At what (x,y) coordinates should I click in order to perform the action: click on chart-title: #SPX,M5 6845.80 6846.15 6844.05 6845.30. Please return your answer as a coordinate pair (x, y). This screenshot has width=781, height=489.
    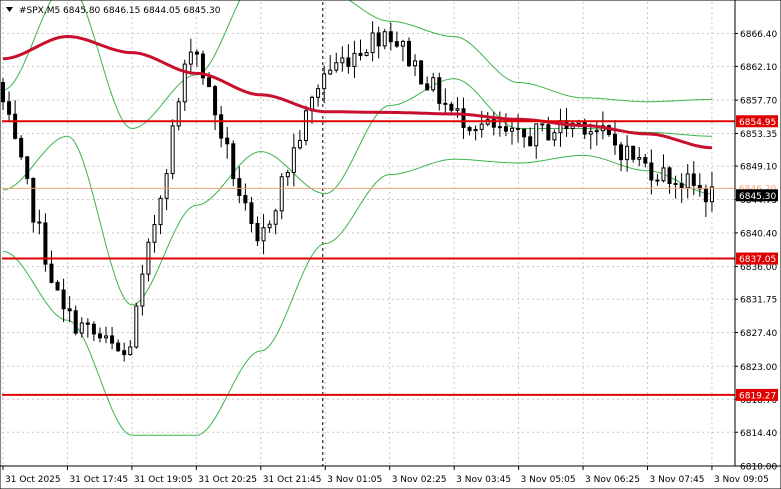
    Looking at the image, I should click on (120, 11).